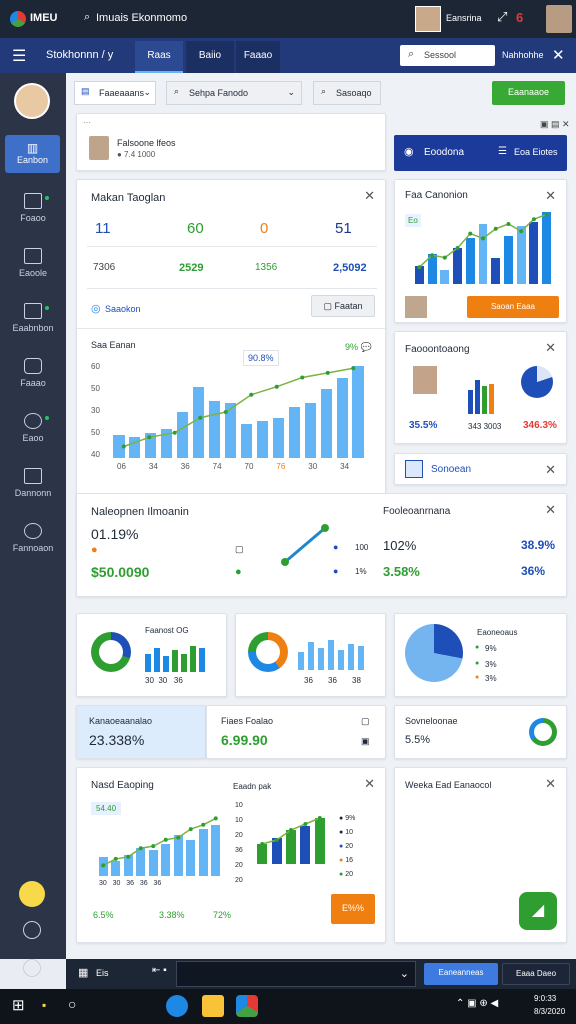  What do you see at coordinates (32, 930) in the screenshot?
I see `location-icon` at bounding box center [32, 930].